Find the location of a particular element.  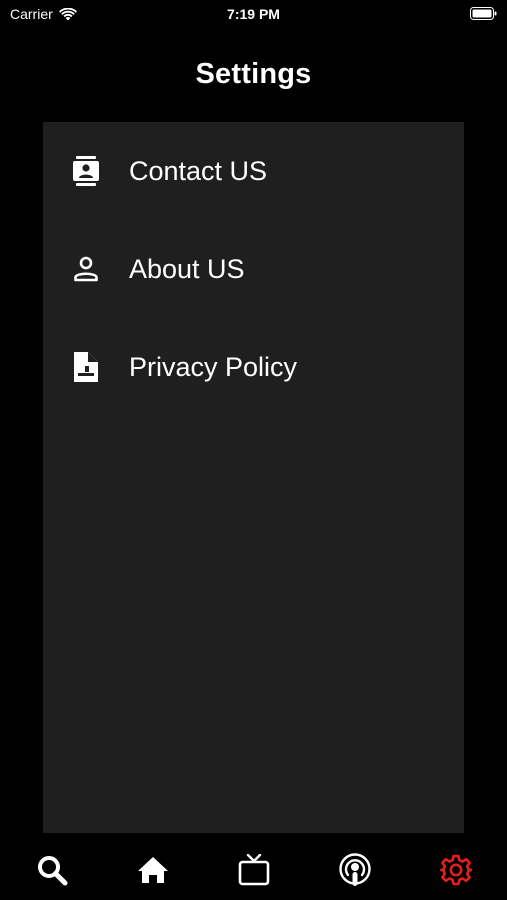

tab-settings is located at coordinates (456, 870).